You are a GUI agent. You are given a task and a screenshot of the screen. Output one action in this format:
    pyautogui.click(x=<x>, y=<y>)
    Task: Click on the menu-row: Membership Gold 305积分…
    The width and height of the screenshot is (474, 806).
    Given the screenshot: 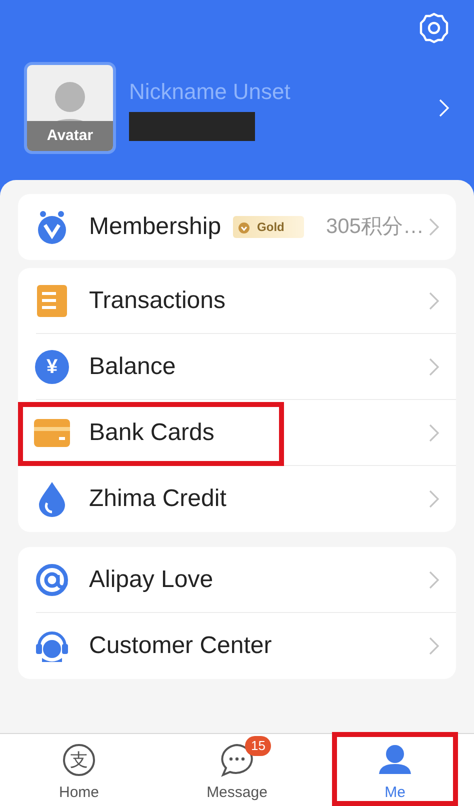 What is the action you would take?
    pyautogui.click(x=237, y=227)
    